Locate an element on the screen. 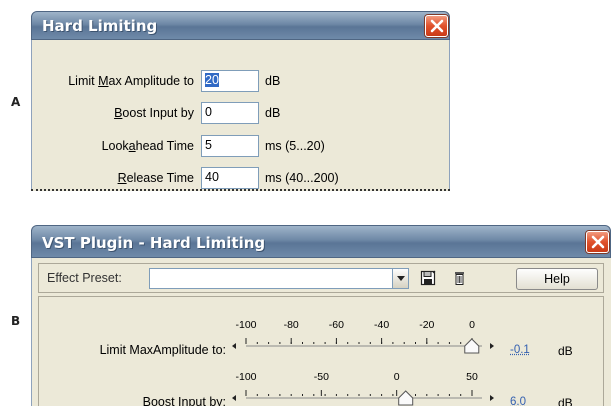  boost-input-value: 6.0 is located at coordinates (518, 401).